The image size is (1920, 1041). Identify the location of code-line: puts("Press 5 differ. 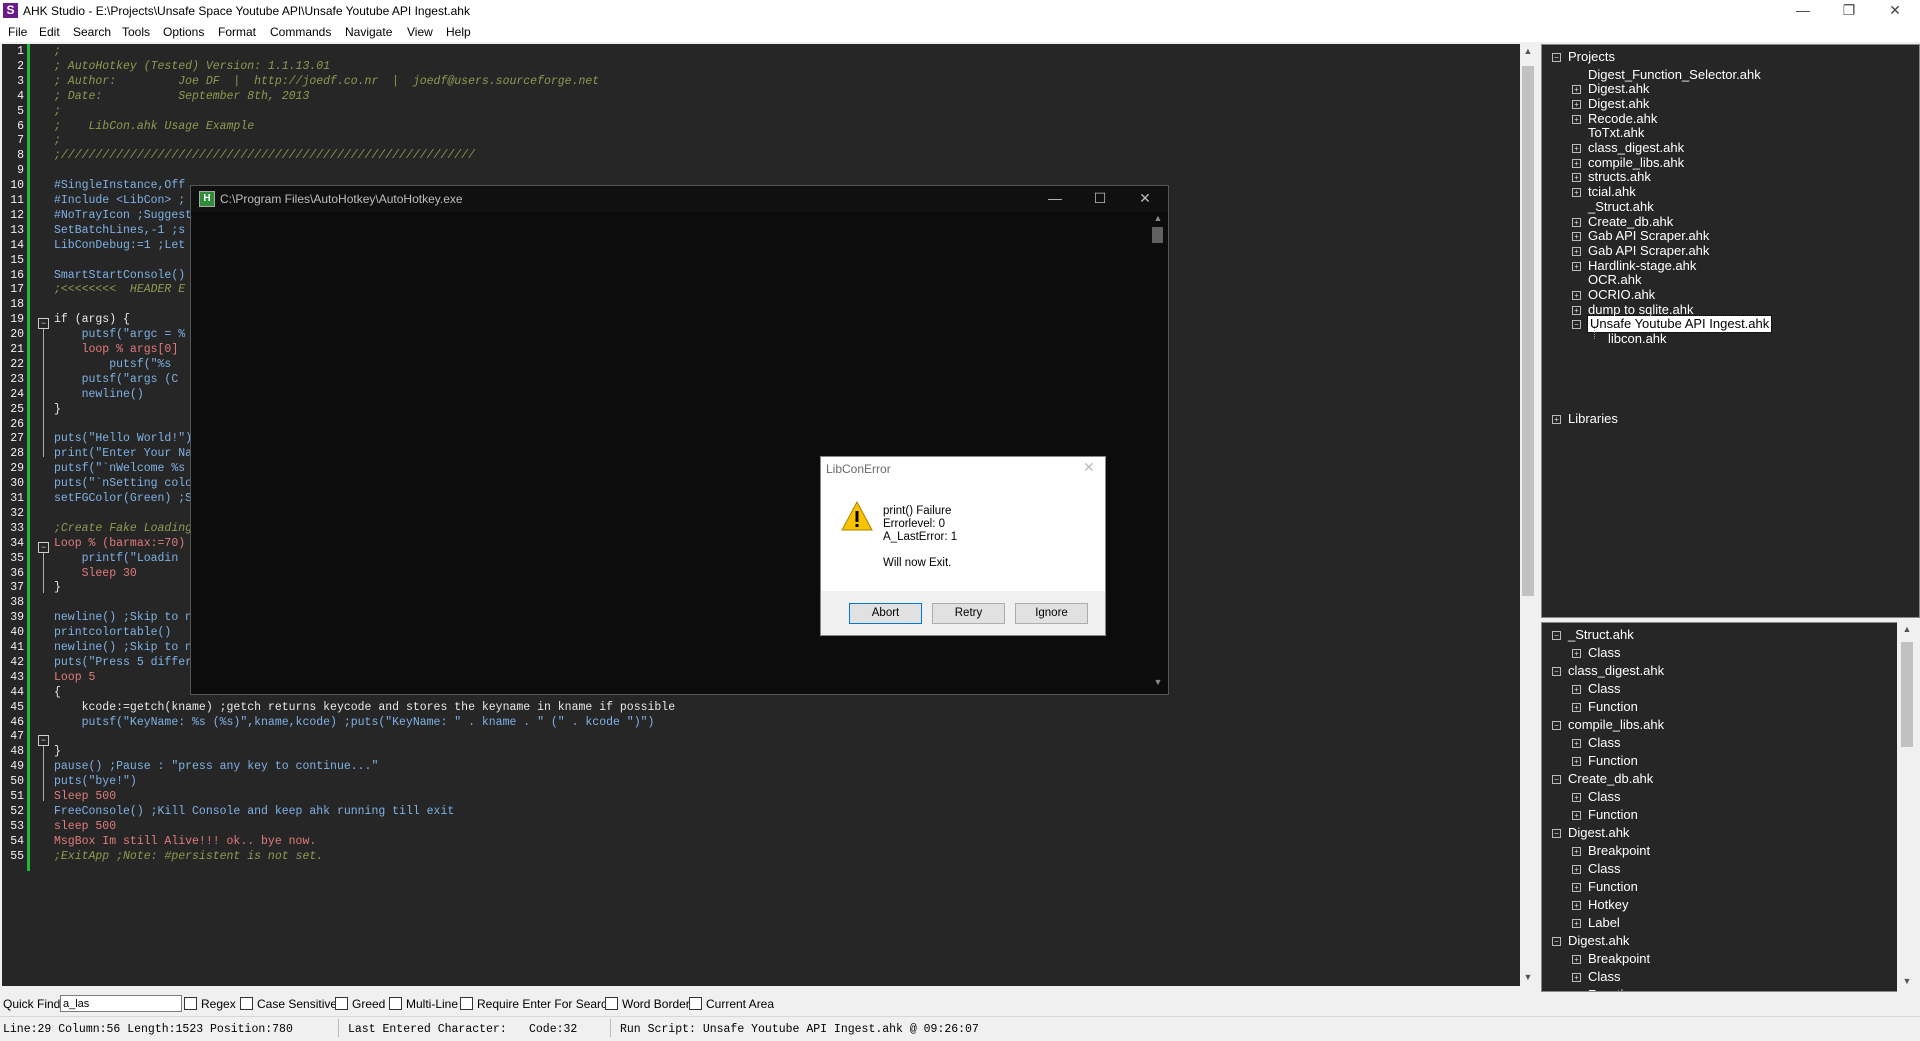
(123, 663).